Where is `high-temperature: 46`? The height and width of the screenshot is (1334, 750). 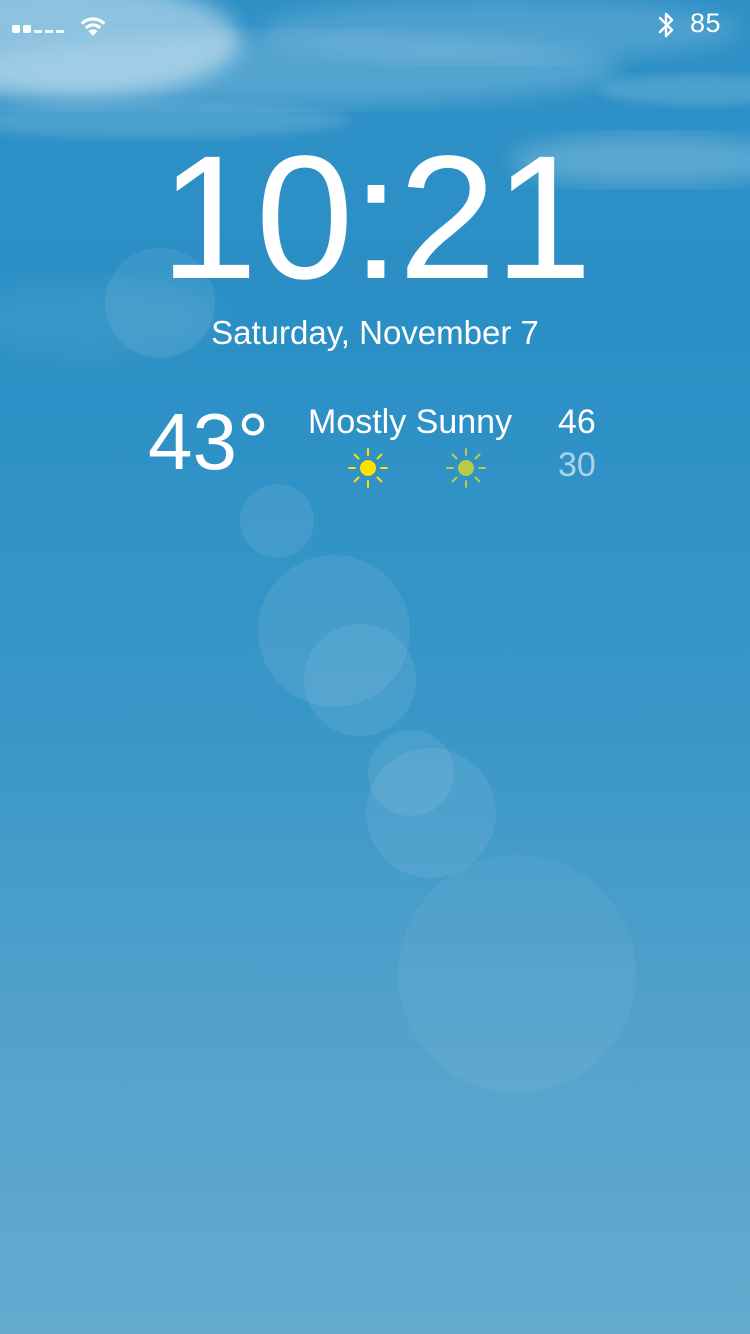 high-temperature: 46 is located at coordinates (577, 422).